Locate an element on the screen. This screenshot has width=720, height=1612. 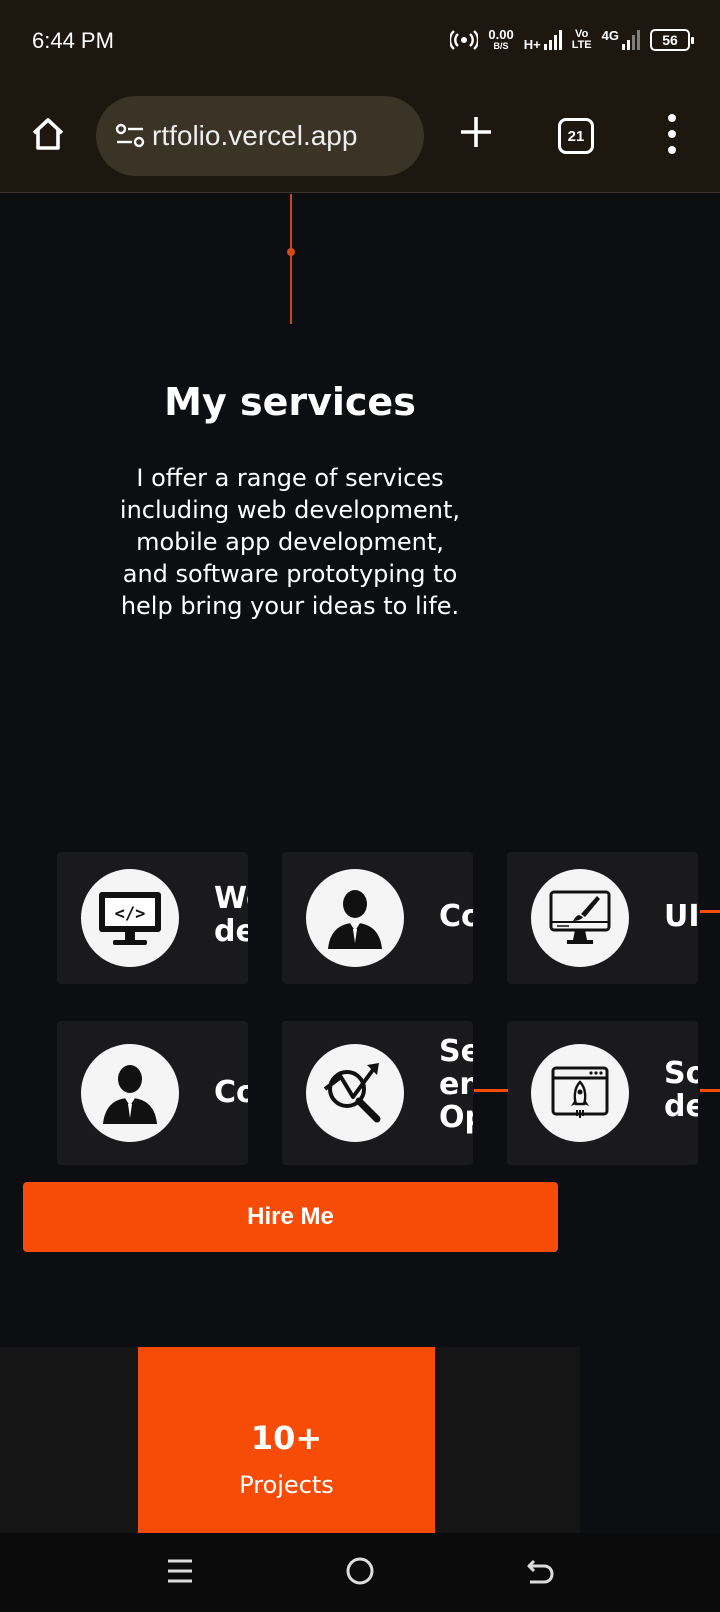
more-menu-icon is located at coordinates (672, 134).